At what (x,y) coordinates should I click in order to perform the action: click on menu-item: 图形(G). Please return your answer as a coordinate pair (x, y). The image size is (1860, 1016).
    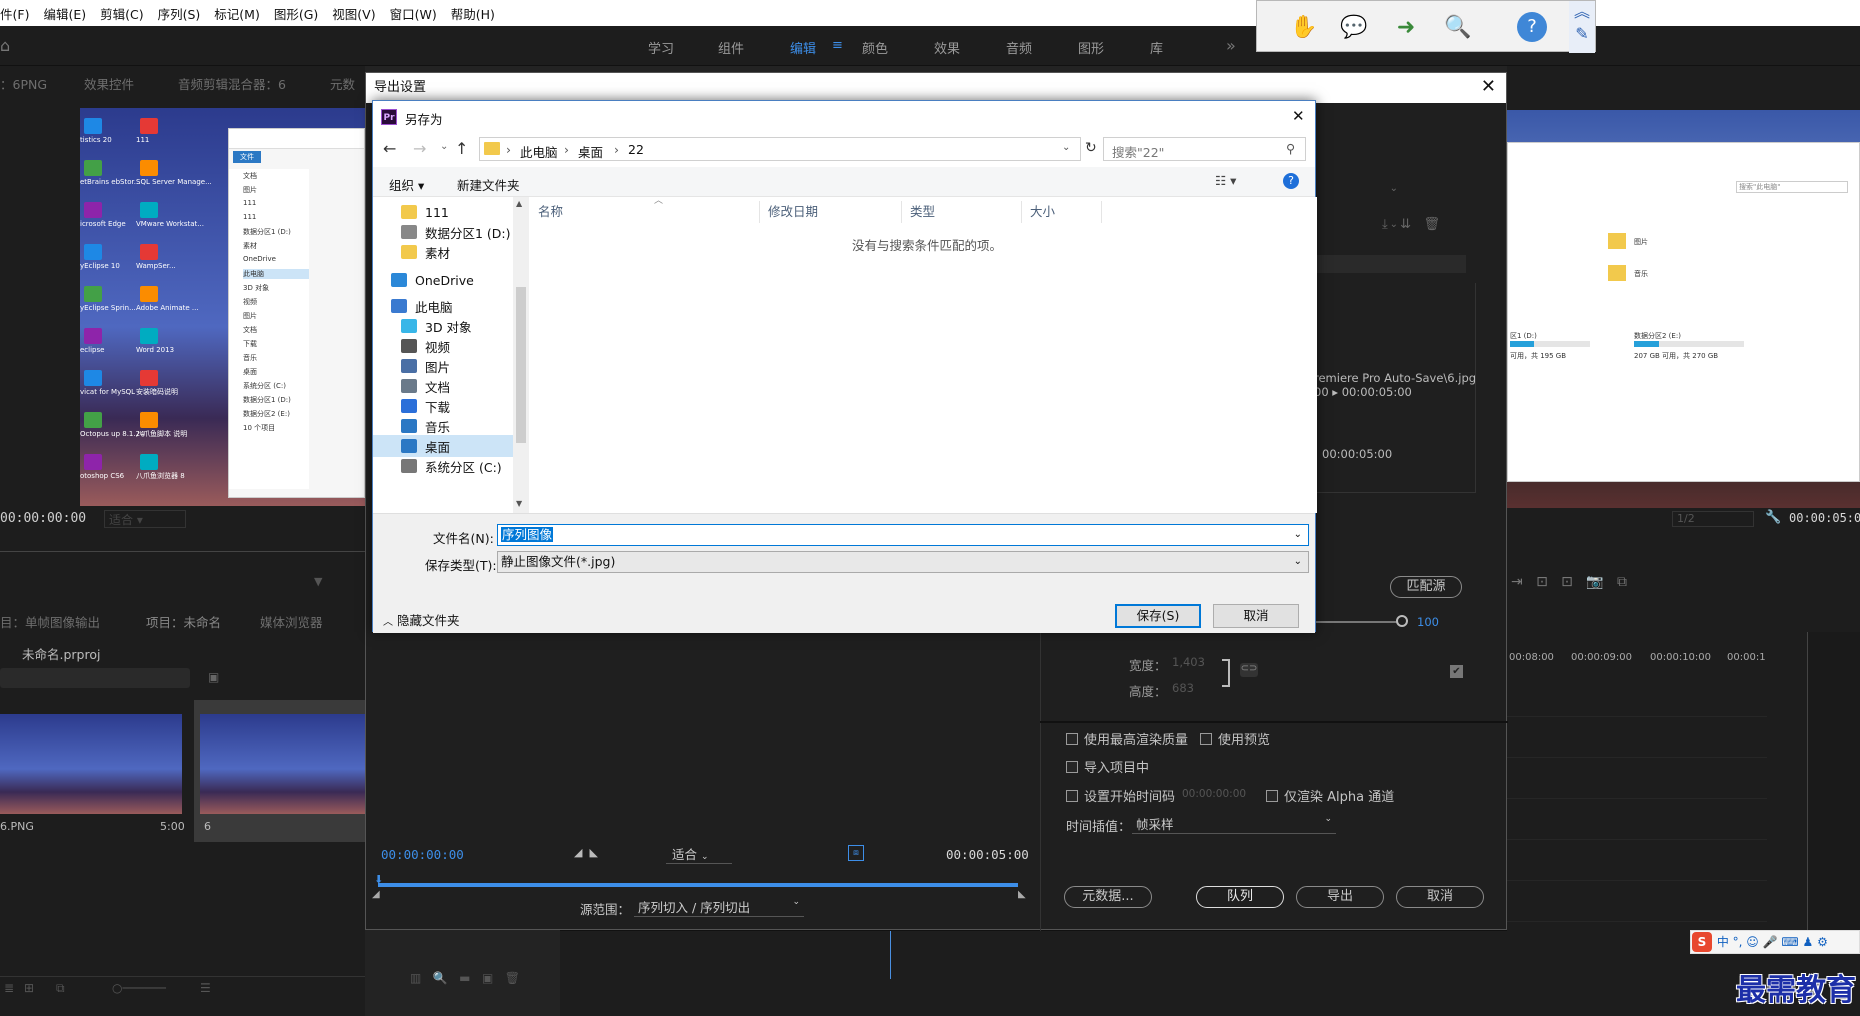
    Looking at the image, I should click on (296, 13).